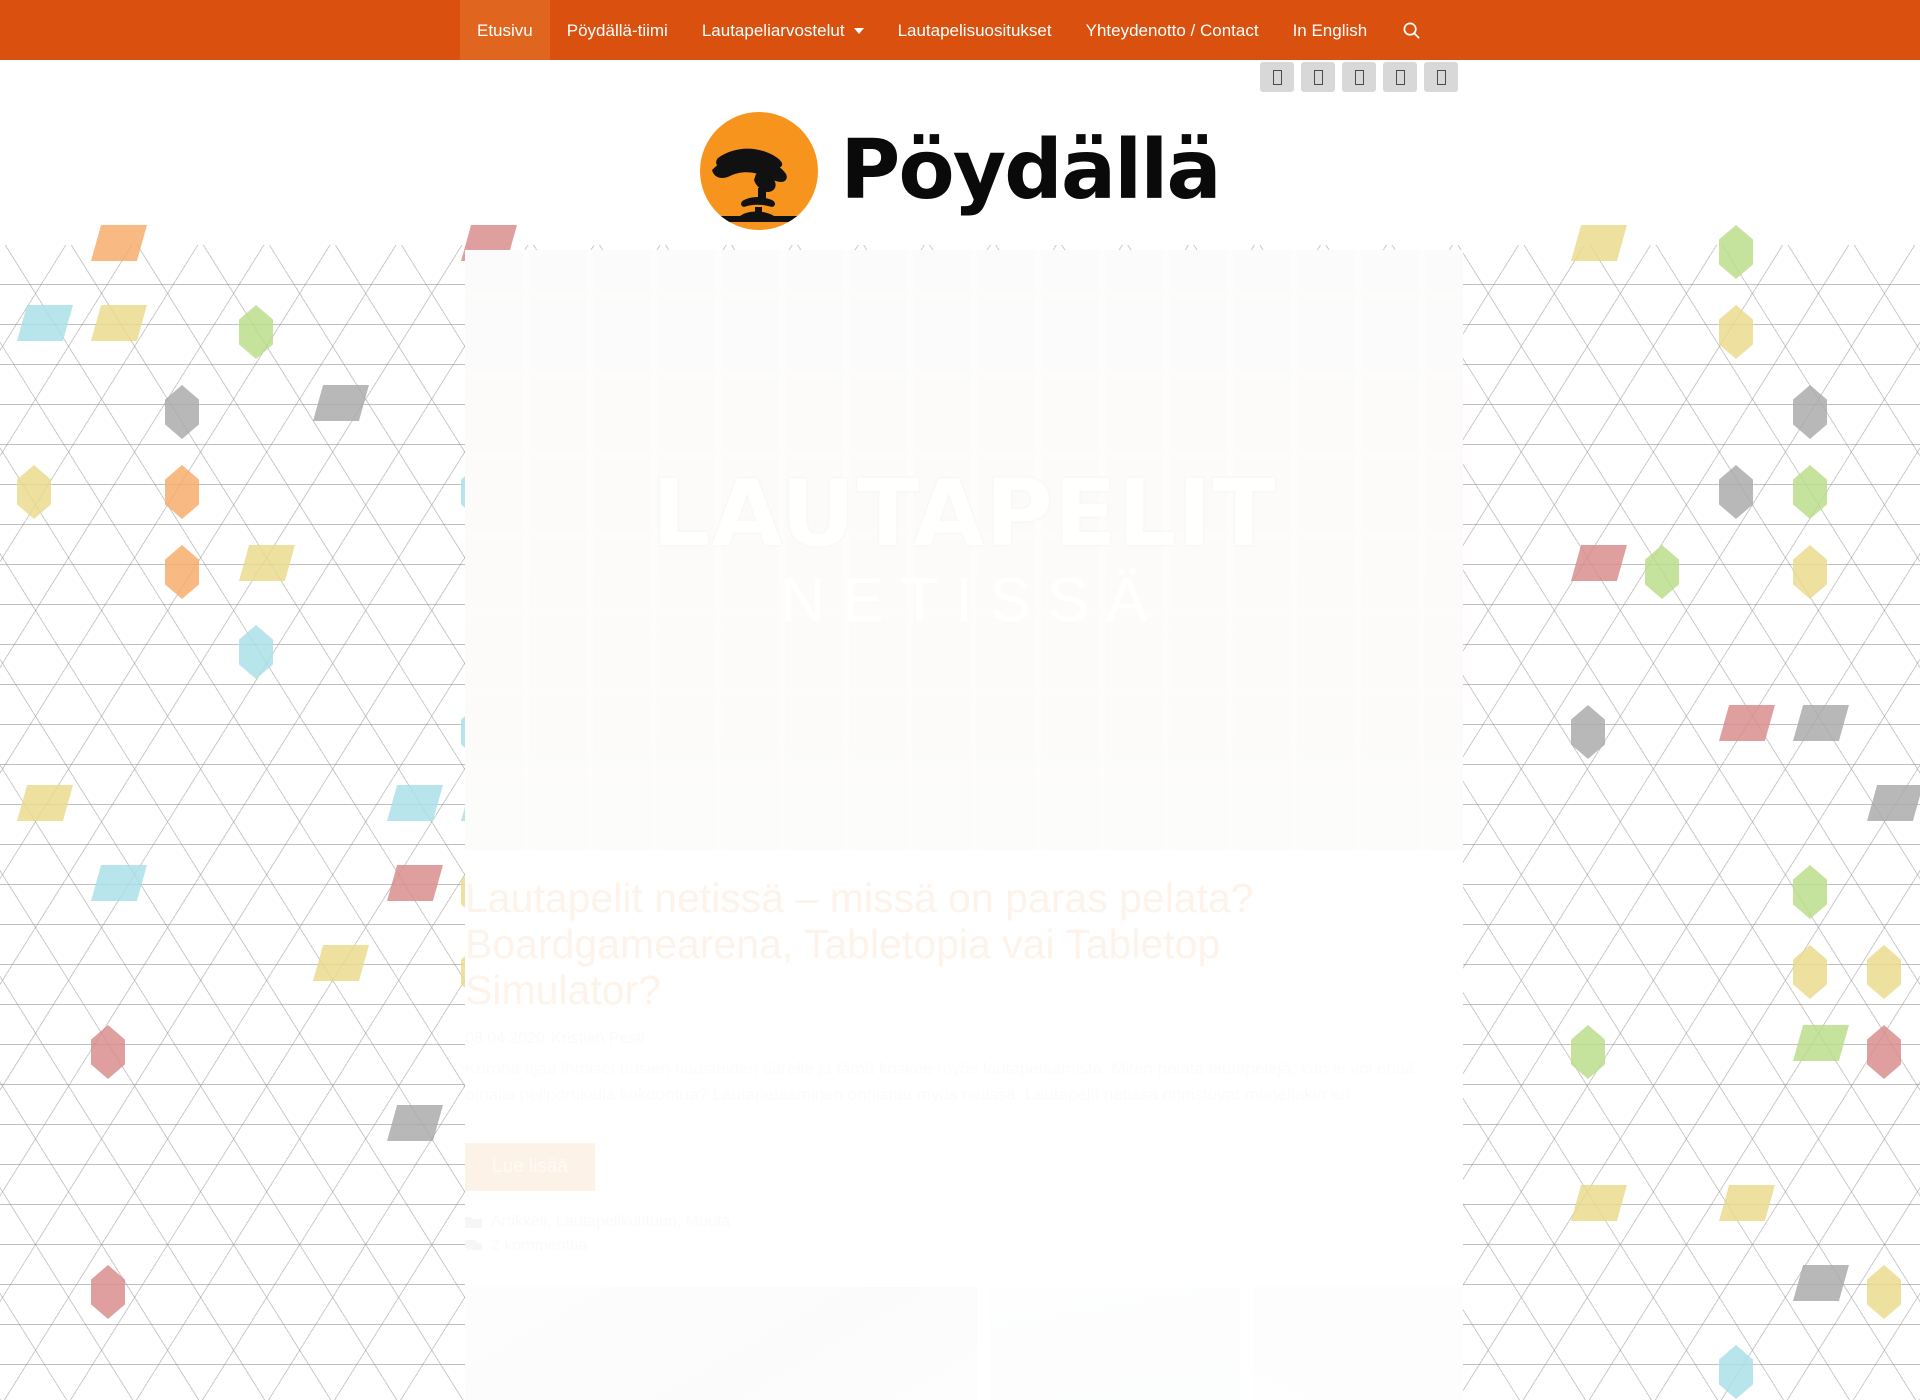  I want to click on post-date: 08.04.2020, so click(505, 1038).